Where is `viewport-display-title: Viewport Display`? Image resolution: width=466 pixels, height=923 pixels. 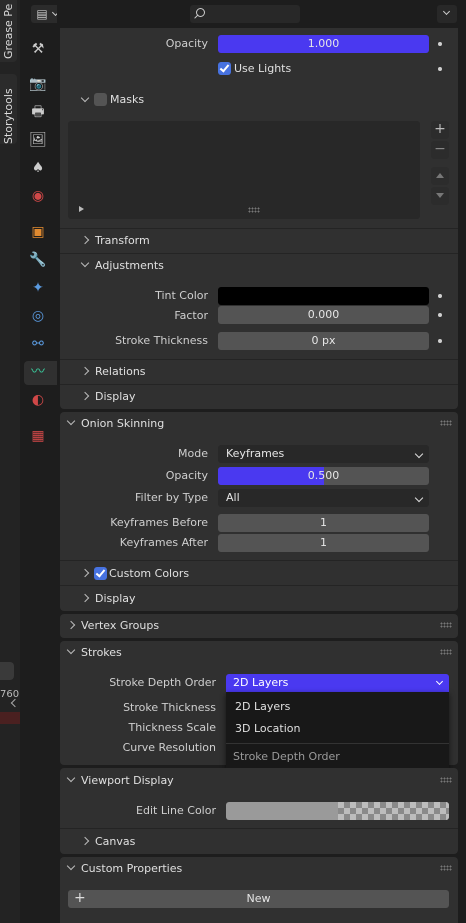 viewport-display-title: Viewport Display is located at coordinates (127, 781).